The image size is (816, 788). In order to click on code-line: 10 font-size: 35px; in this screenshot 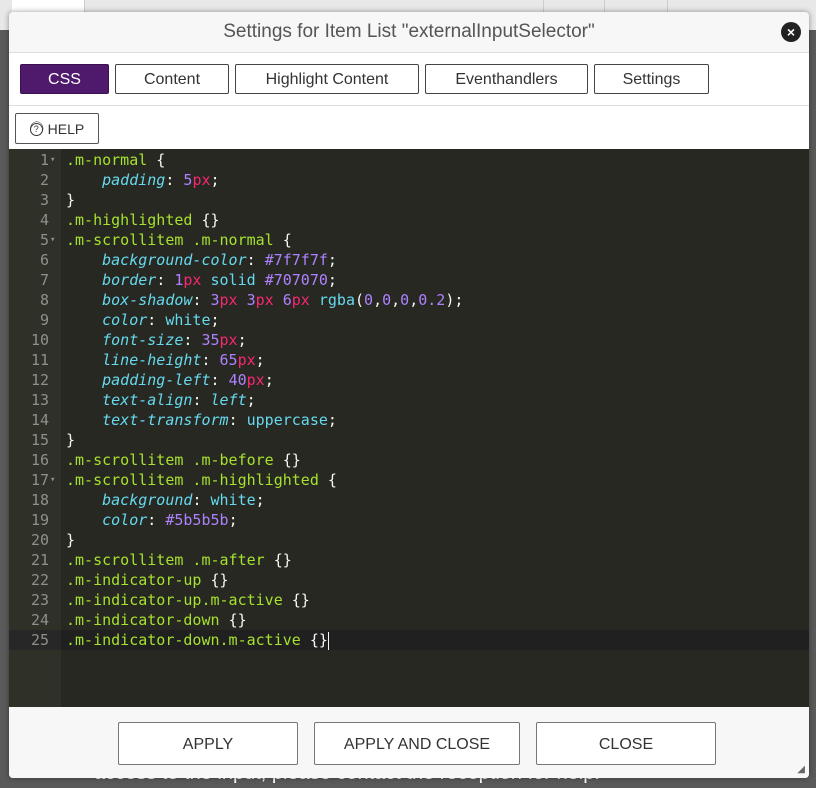, I will do `click(409, 340)`.